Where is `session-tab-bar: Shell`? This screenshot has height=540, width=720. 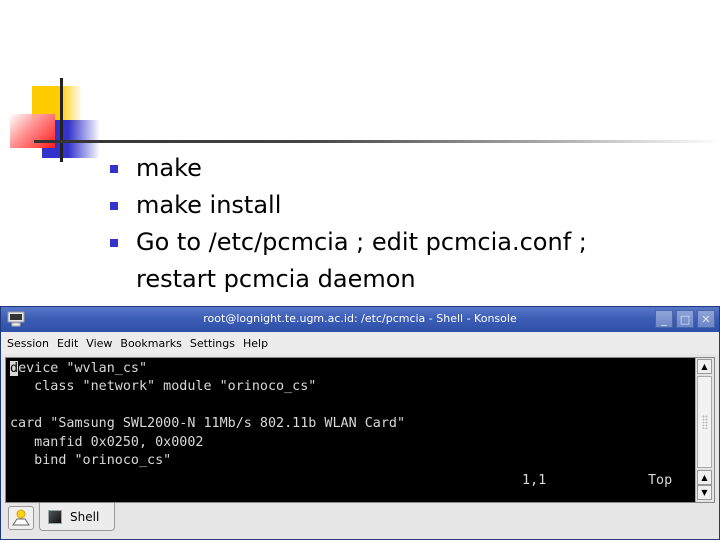
session-tab-bar: Shell is located at coordinates (360, 521).